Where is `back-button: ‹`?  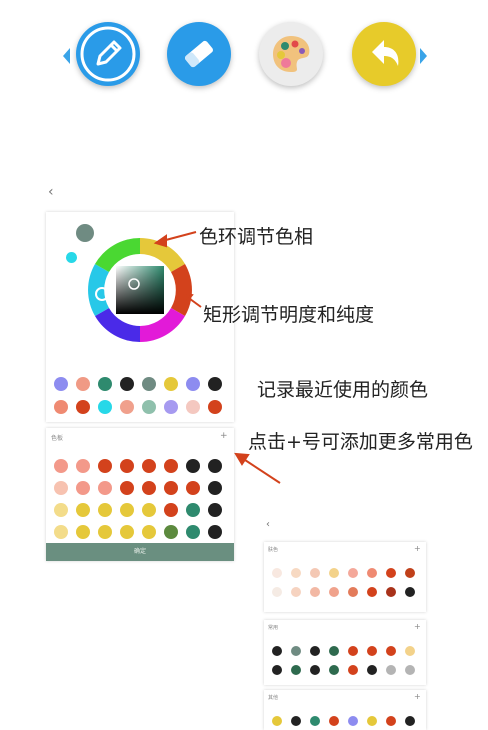 back-button: ‹ is located at coordinates (51, 192).